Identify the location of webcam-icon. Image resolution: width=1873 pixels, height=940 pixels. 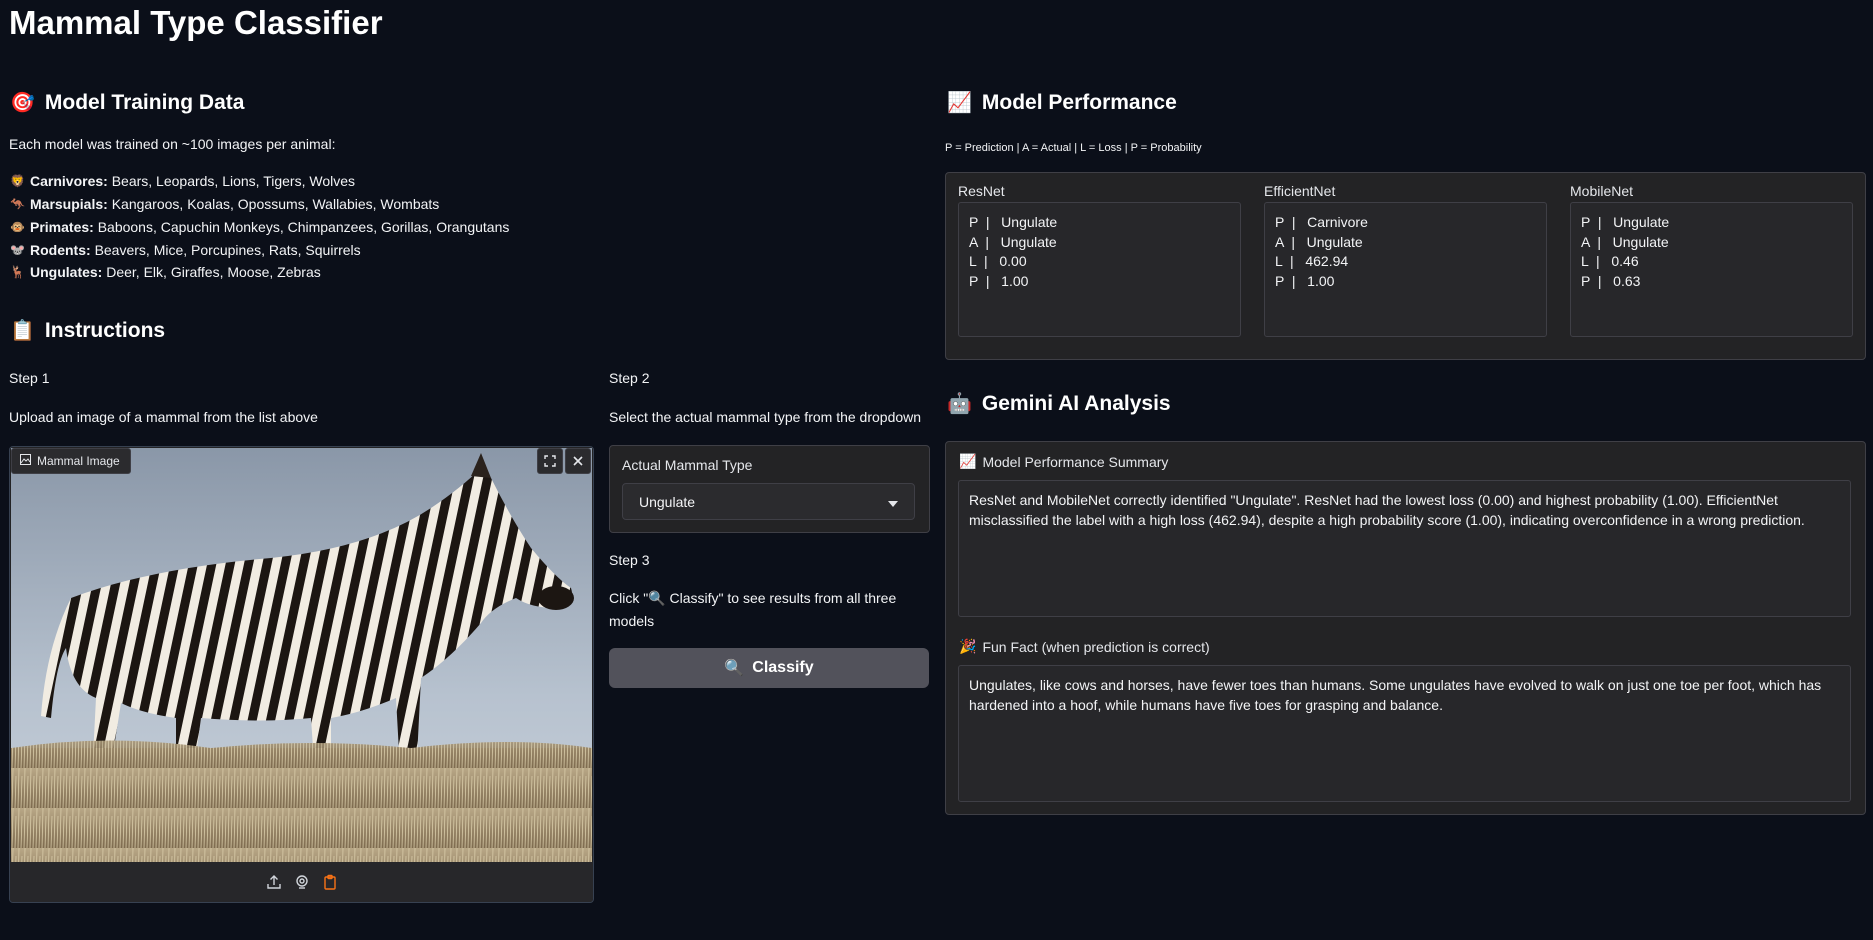
(302, 882).